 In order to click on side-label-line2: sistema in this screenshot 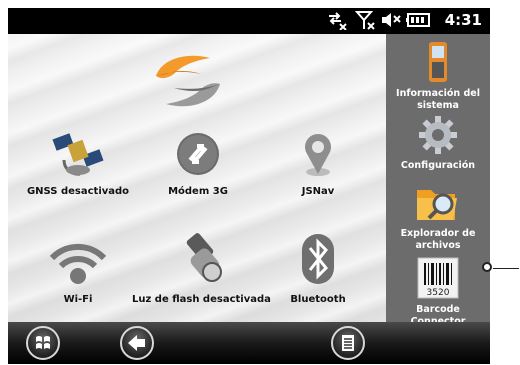, I will do `click(438, 105)`.